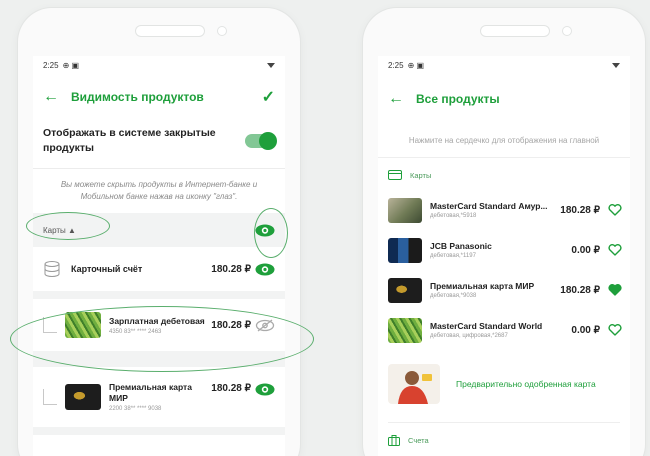 This screenshot has width=650, height=456. I want to click on page-title: Все продукты, so click(458, 99).